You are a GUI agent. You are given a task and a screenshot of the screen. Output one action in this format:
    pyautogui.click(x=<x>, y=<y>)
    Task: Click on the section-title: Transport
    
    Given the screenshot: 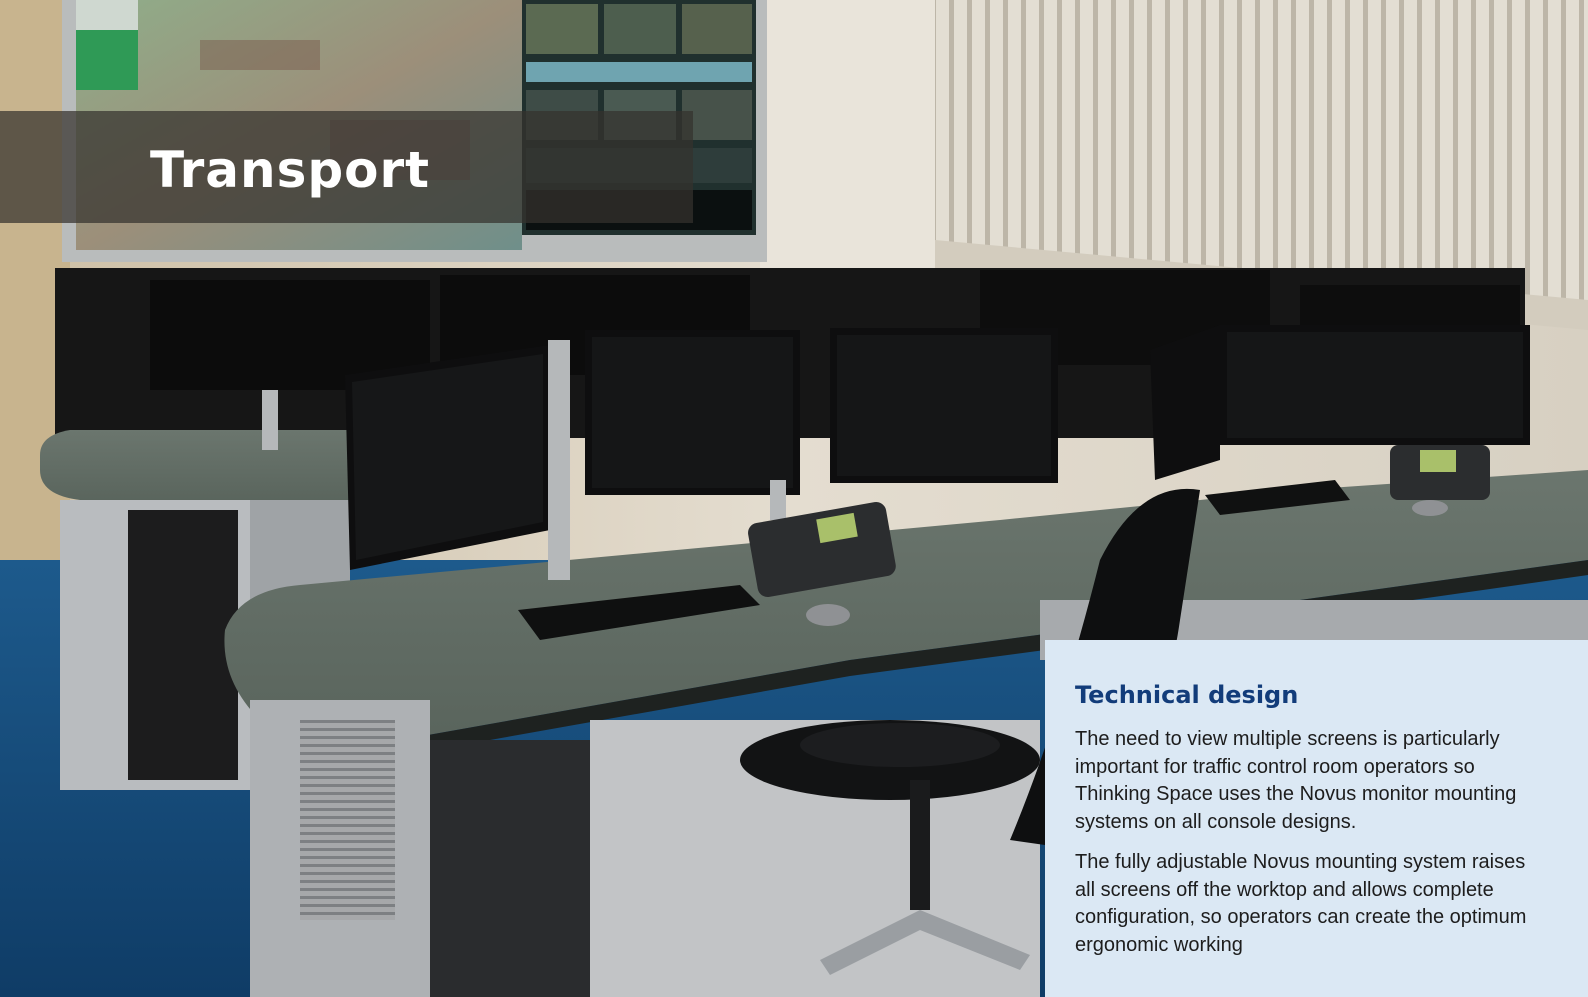 What is the action you would take?
    pyautogui.click(x=290, y=170)
    